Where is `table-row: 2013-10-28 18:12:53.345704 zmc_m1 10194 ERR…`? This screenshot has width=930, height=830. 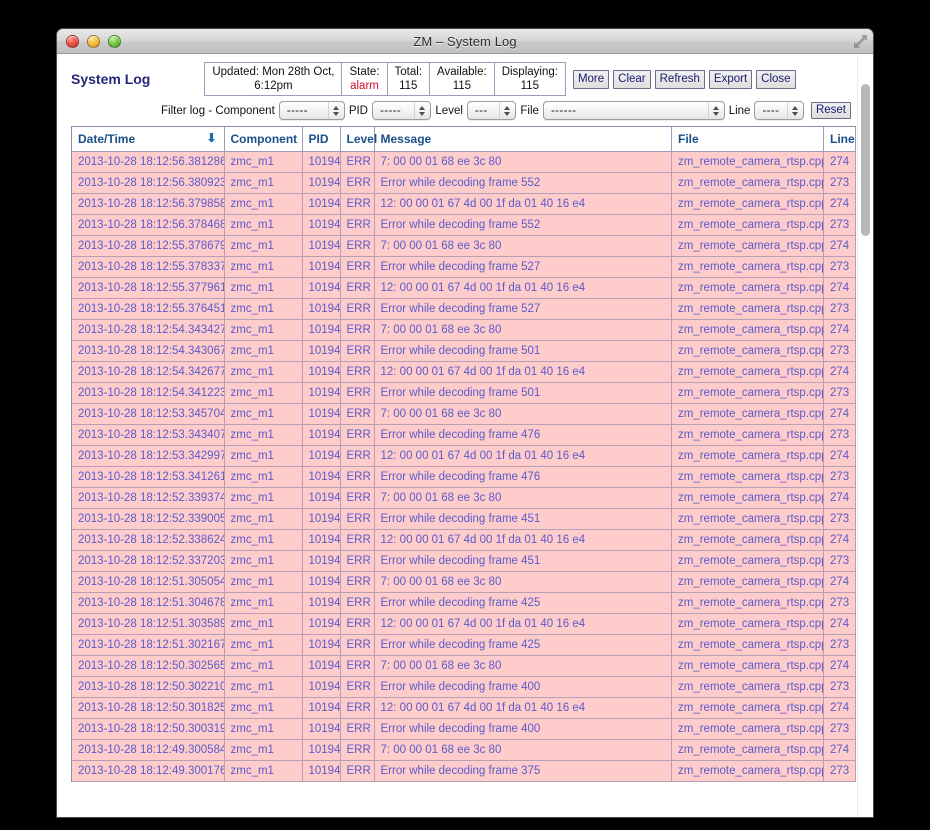
table-row: 2013-10-28 18:12:53.345704 zmc_m1 10194 ERR… is located at coordinates (464, 414).